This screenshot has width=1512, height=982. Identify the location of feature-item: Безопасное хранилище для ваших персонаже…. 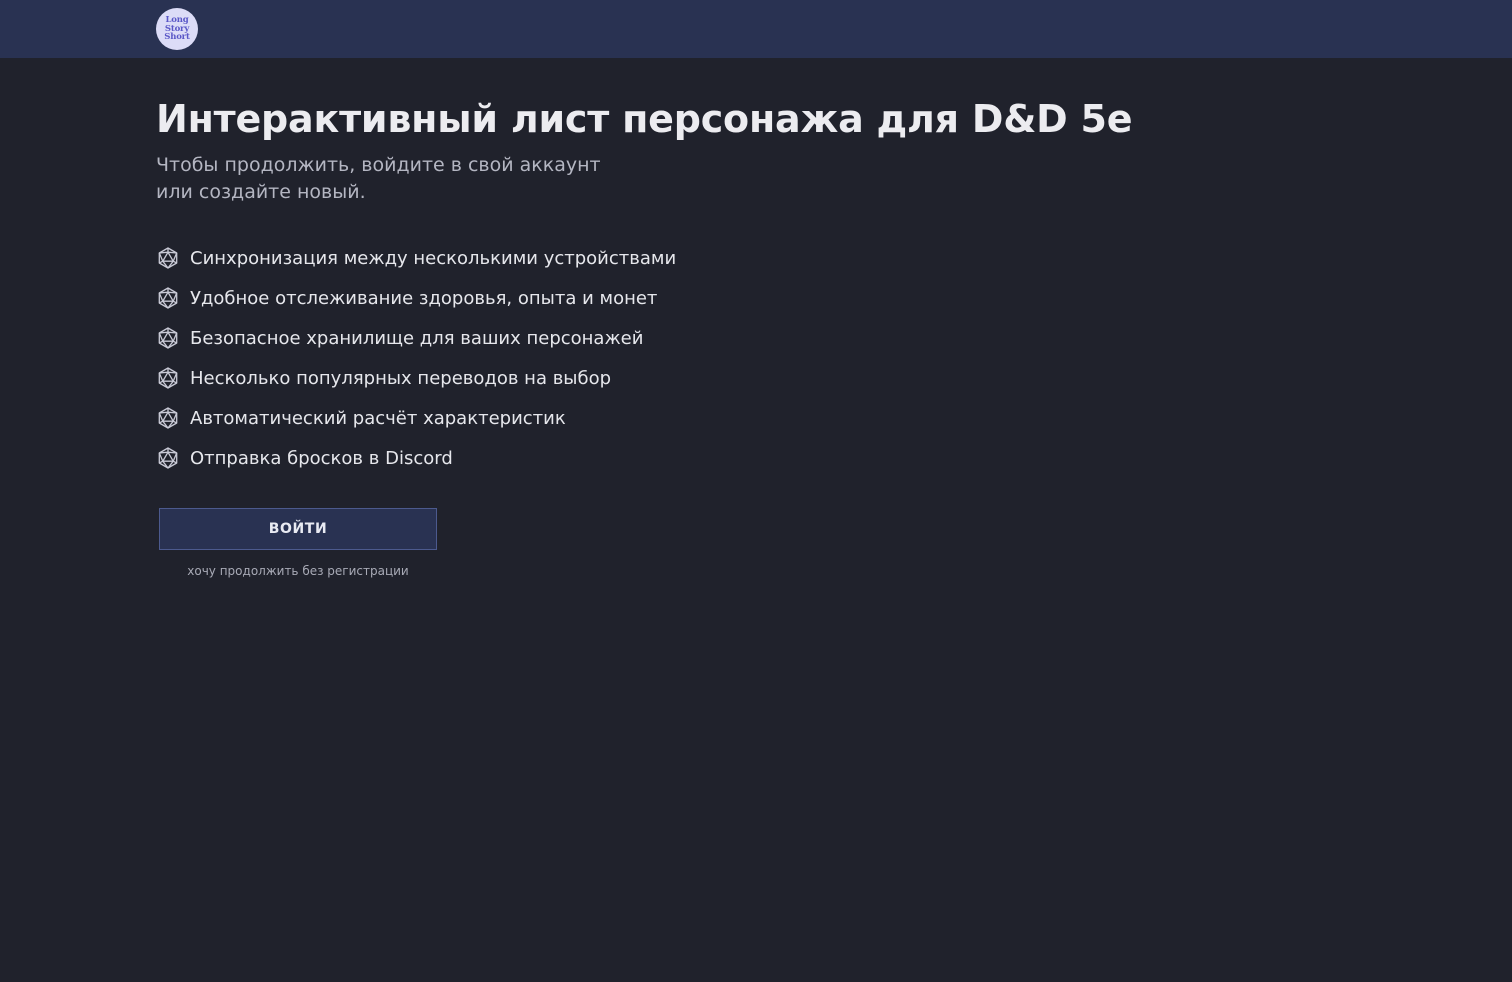
(756, 338).